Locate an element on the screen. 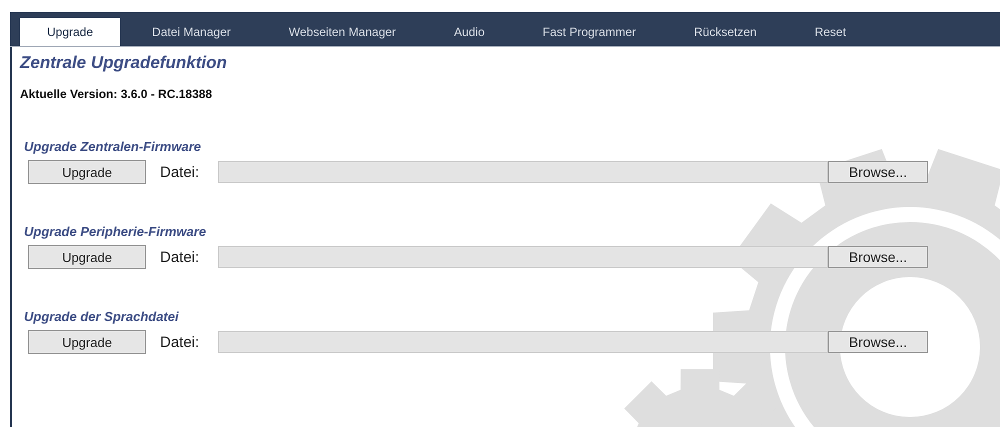  version-text: Aktuelle Version: 3.6.0 - RC.18388 is located at coordinates (117, 94).